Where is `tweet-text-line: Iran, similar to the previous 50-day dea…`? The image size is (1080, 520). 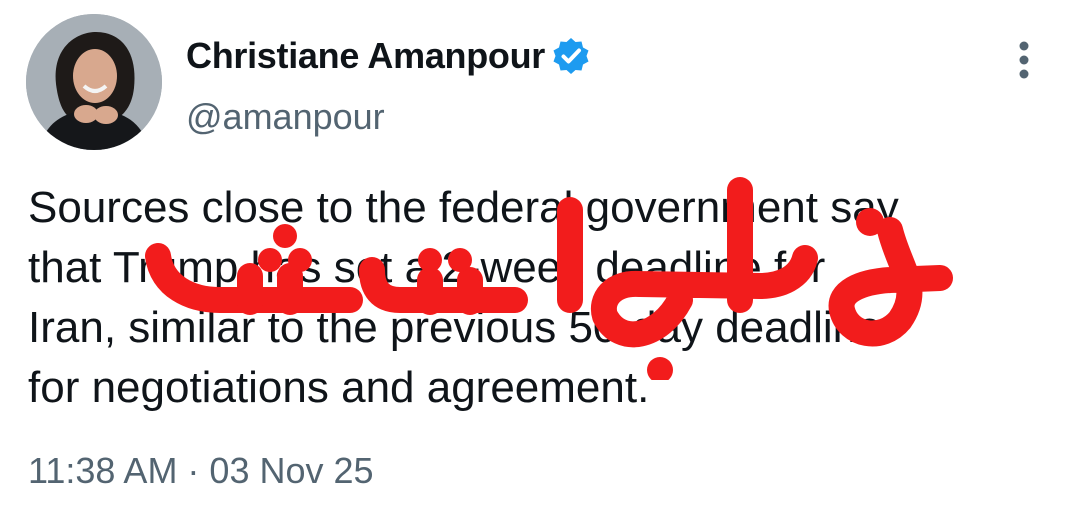 tweet-text-line: Iran, similar to the previous 50-day dea… is located at coordinates (455, 327).